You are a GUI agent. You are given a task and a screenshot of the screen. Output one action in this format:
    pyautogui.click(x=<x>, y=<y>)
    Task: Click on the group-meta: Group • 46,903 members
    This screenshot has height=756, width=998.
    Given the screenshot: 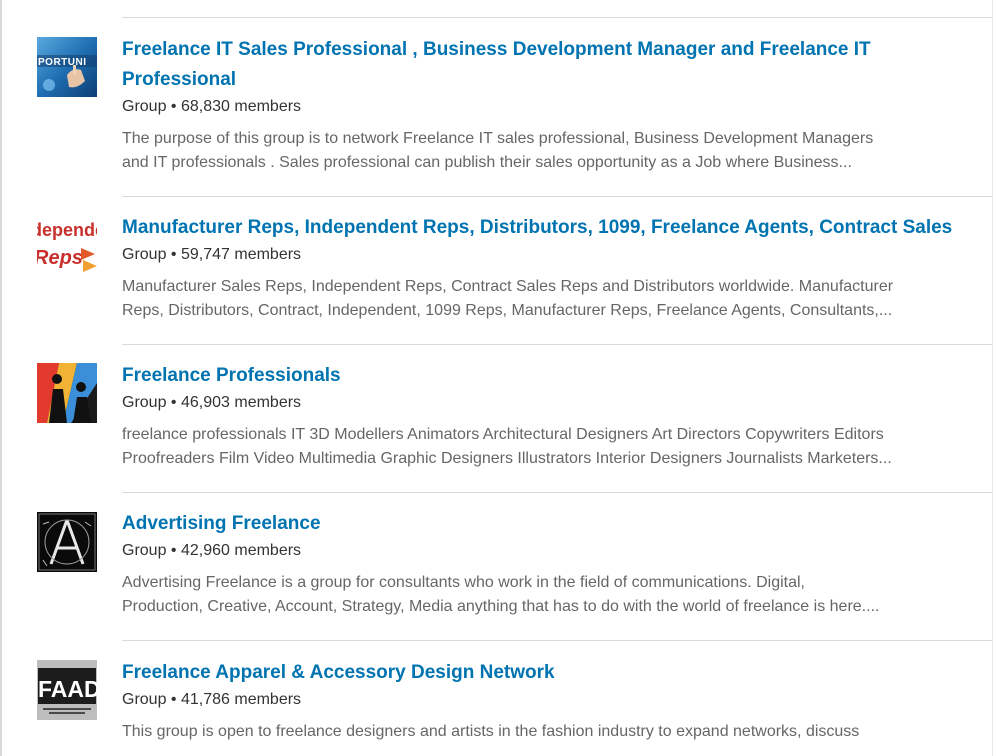 What is the action you would take?
    pyautogui.click(x=542, y=403)
    